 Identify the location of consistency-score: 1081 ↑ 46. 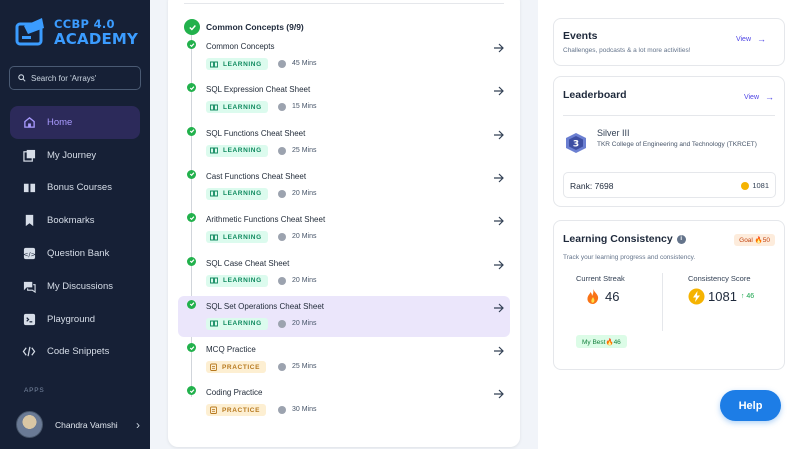
(721, 296).